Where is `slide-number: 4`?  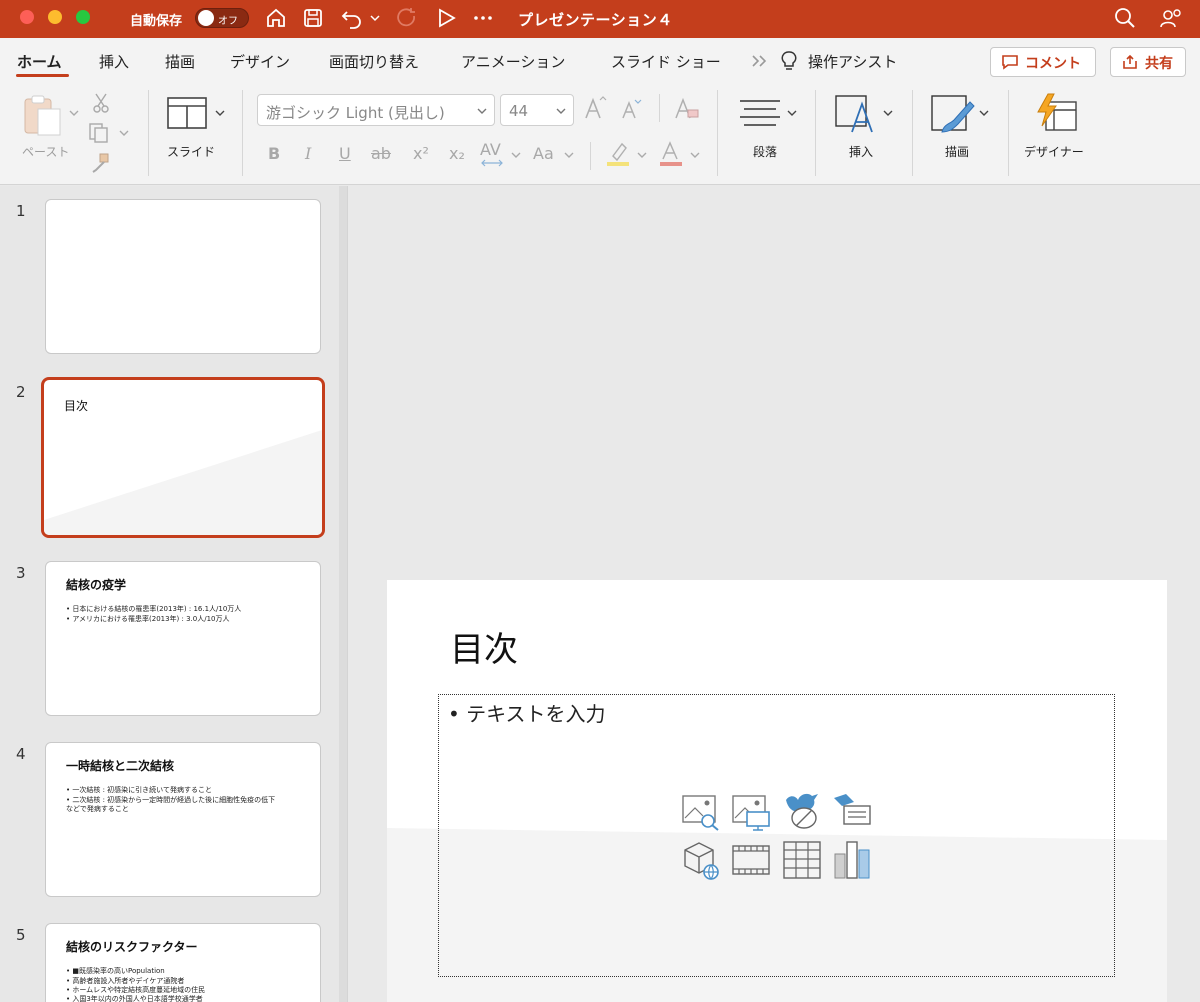
slide-number: 4 is located at coordinates (21, 754).